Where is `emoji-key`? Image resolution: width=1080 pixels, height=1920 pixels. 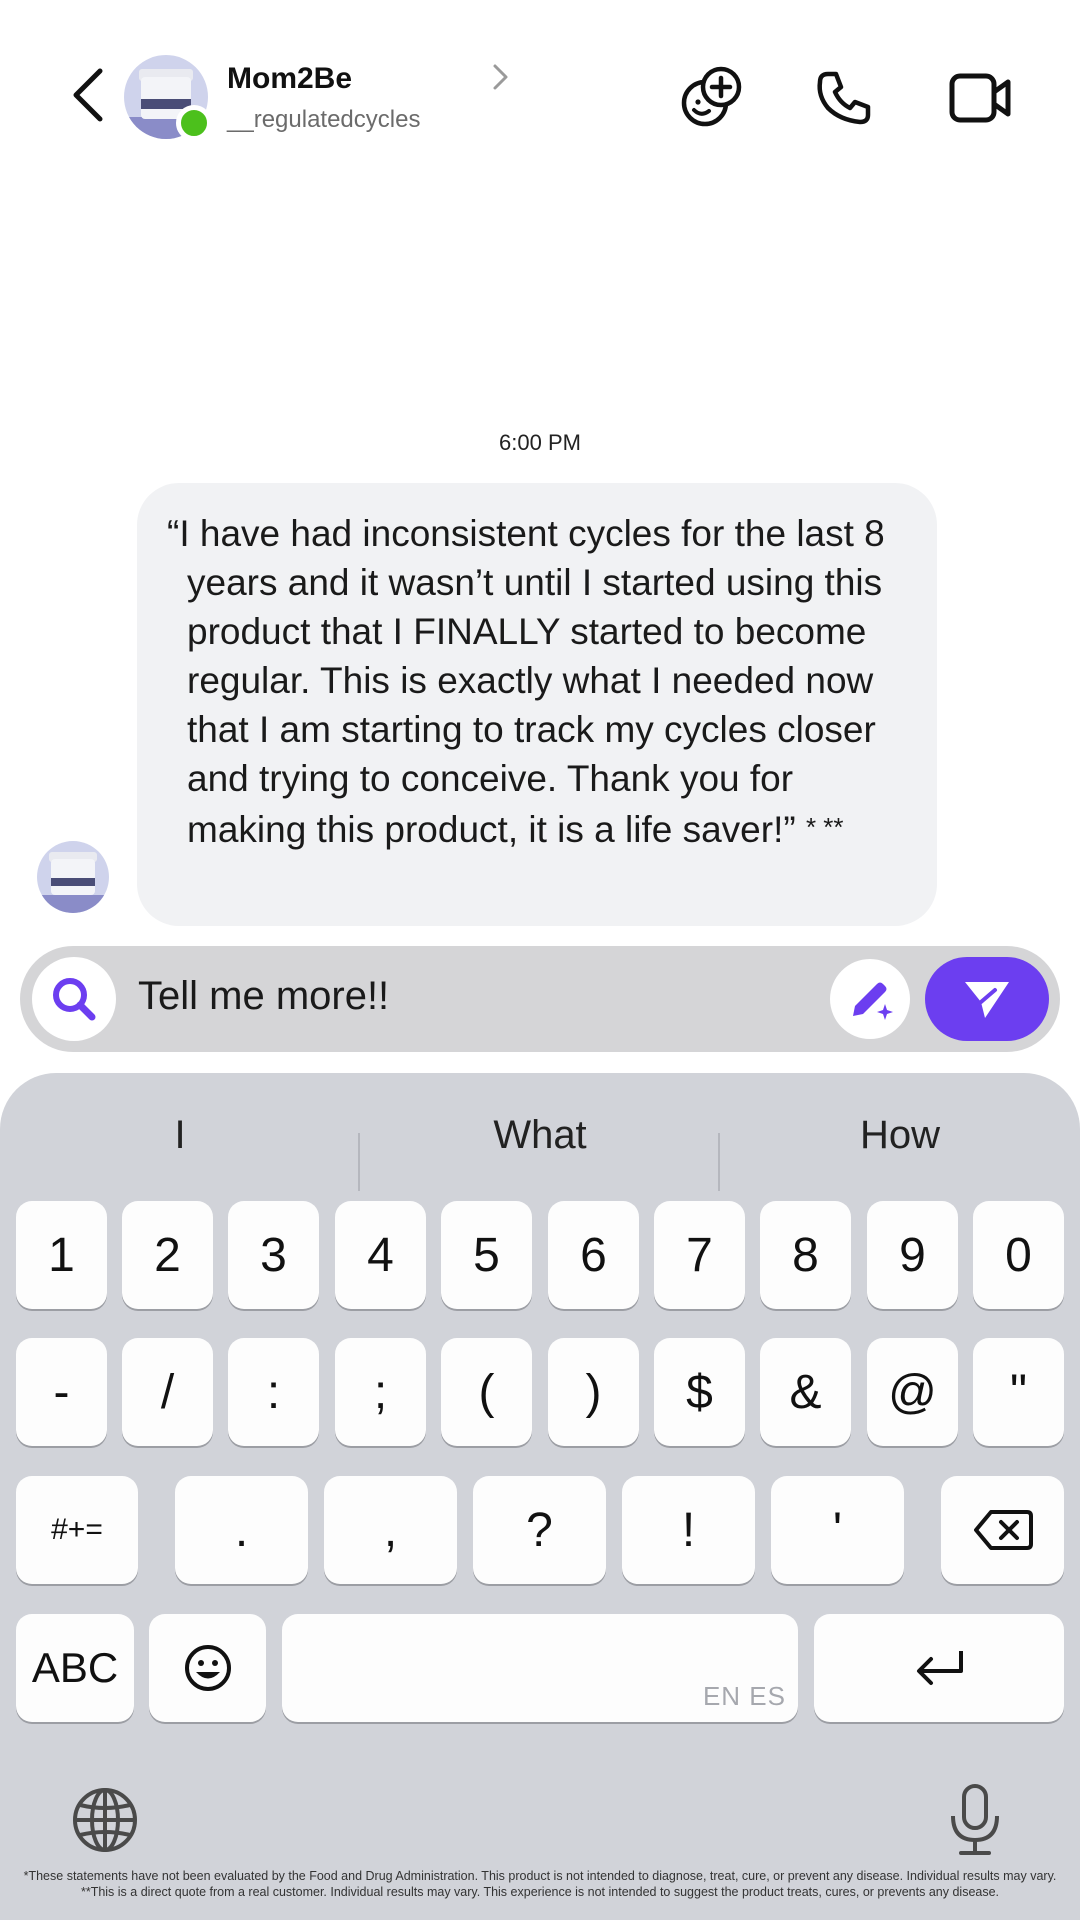
emoji-key is located at coordinates (207, 1668).